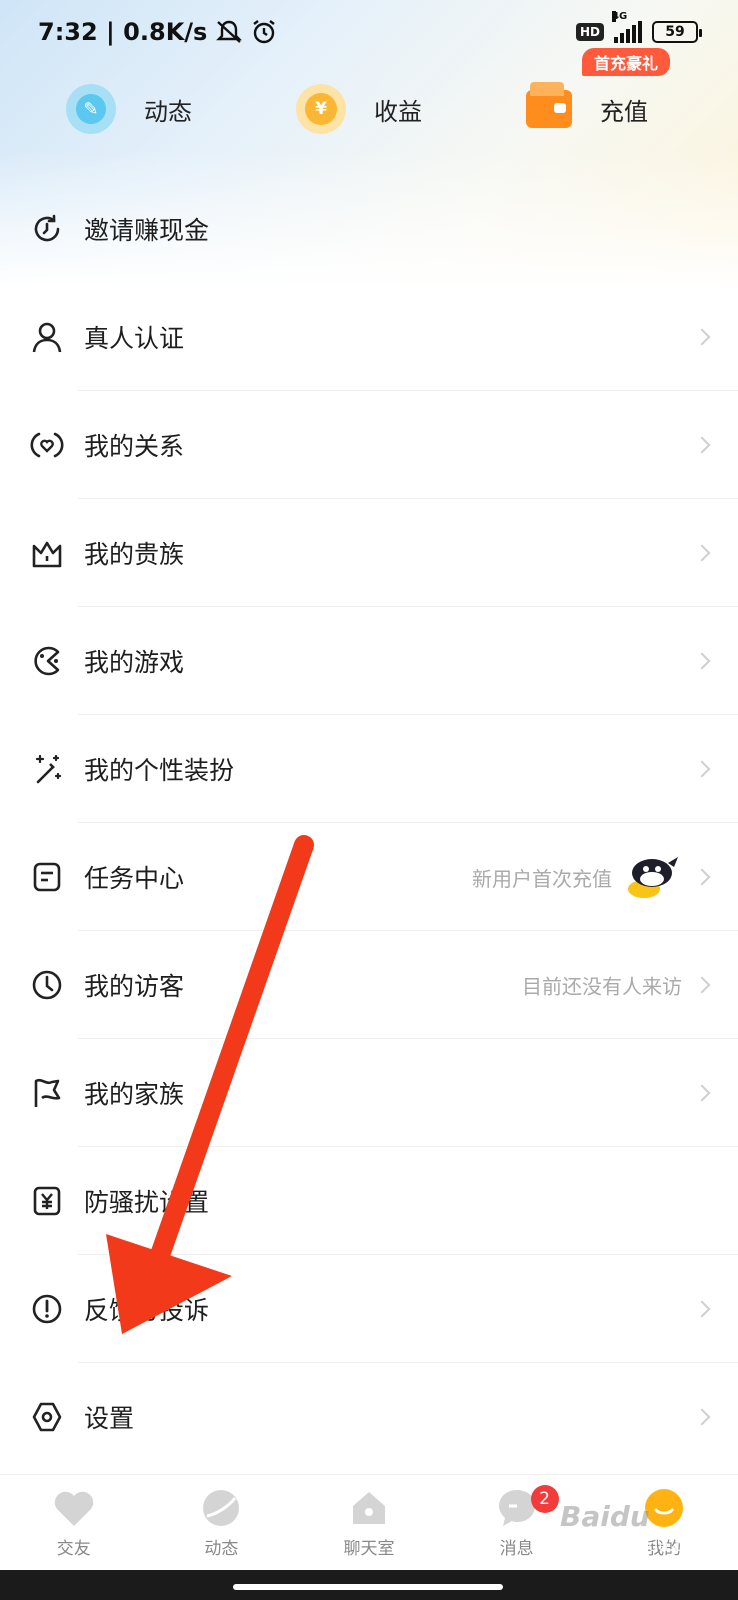  Describe the element at coordinates (369, 1417) in the screenshot. I see `menu-item-settings: 设置` at that location.